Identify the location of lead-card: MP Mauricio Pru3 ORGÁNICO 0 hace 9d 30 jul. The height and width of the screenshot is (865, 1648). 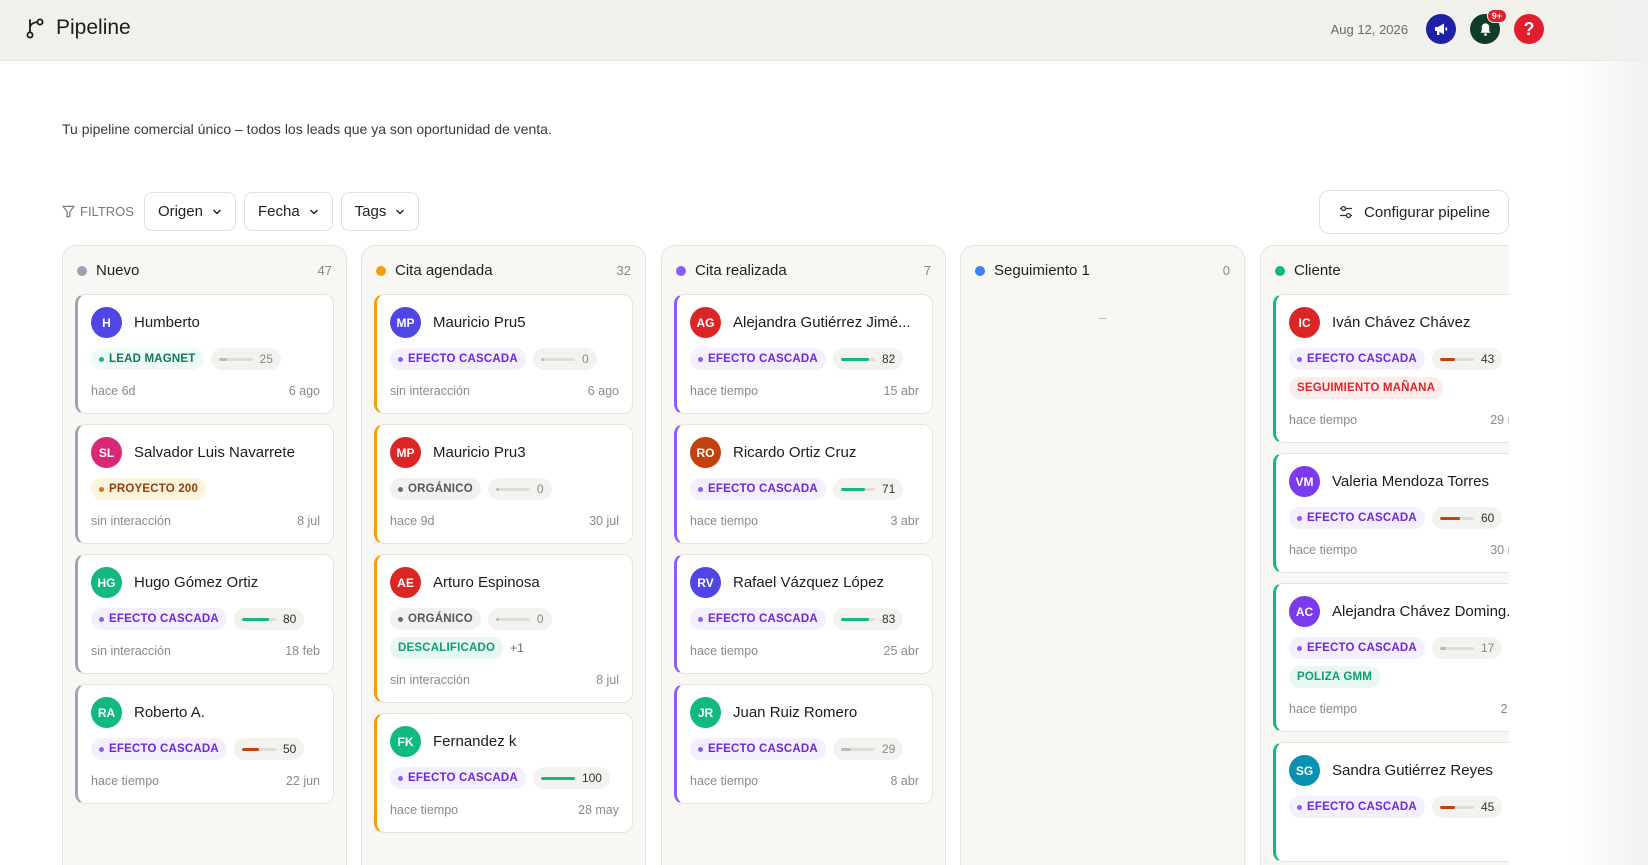
(503, 484).